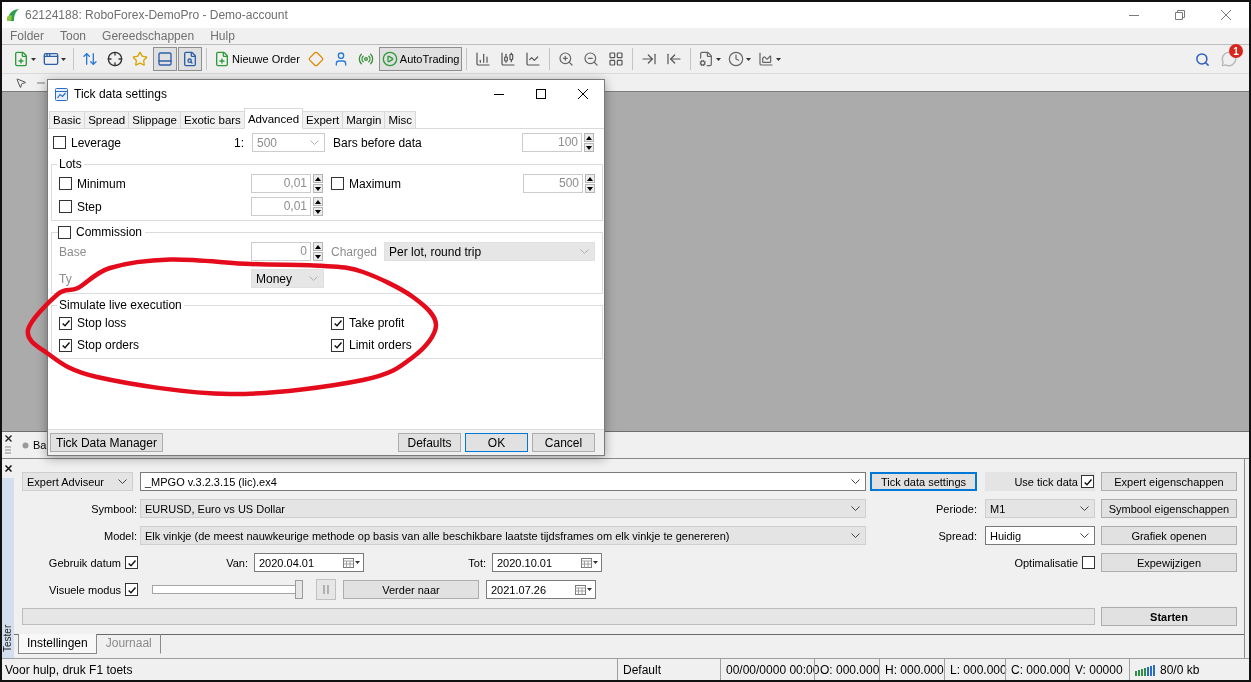  I want to click on menu-item: Toon, so click(73, 36).